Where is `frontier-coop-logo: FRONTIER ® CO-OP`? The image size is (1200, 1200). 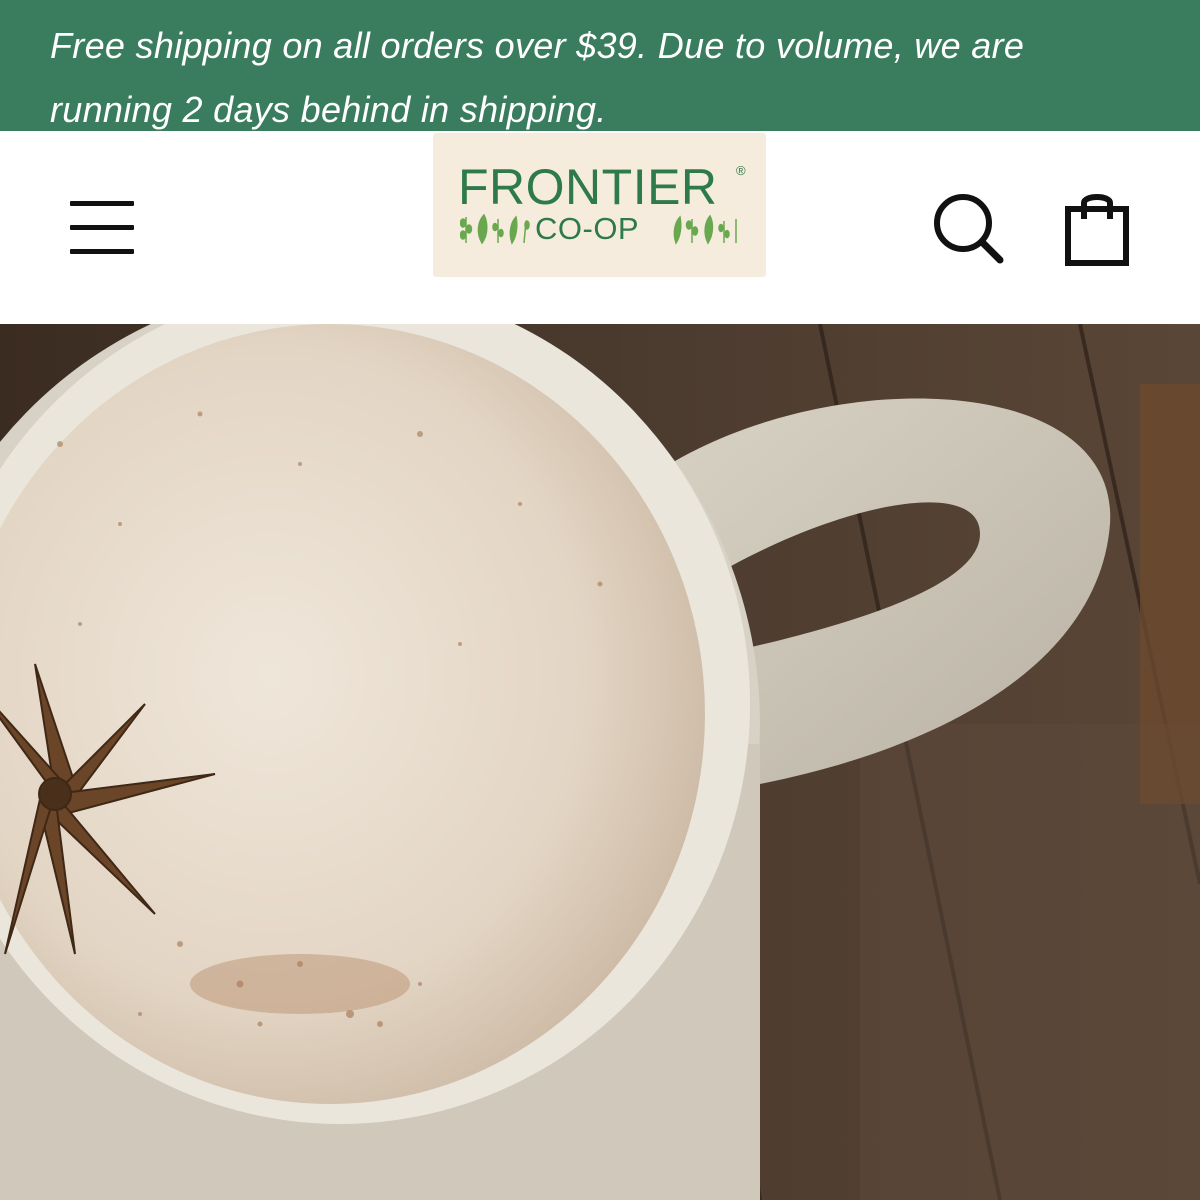
frontier-coop-logo: FRONTIER ® CO-OP is located at coordinates (599, 205).